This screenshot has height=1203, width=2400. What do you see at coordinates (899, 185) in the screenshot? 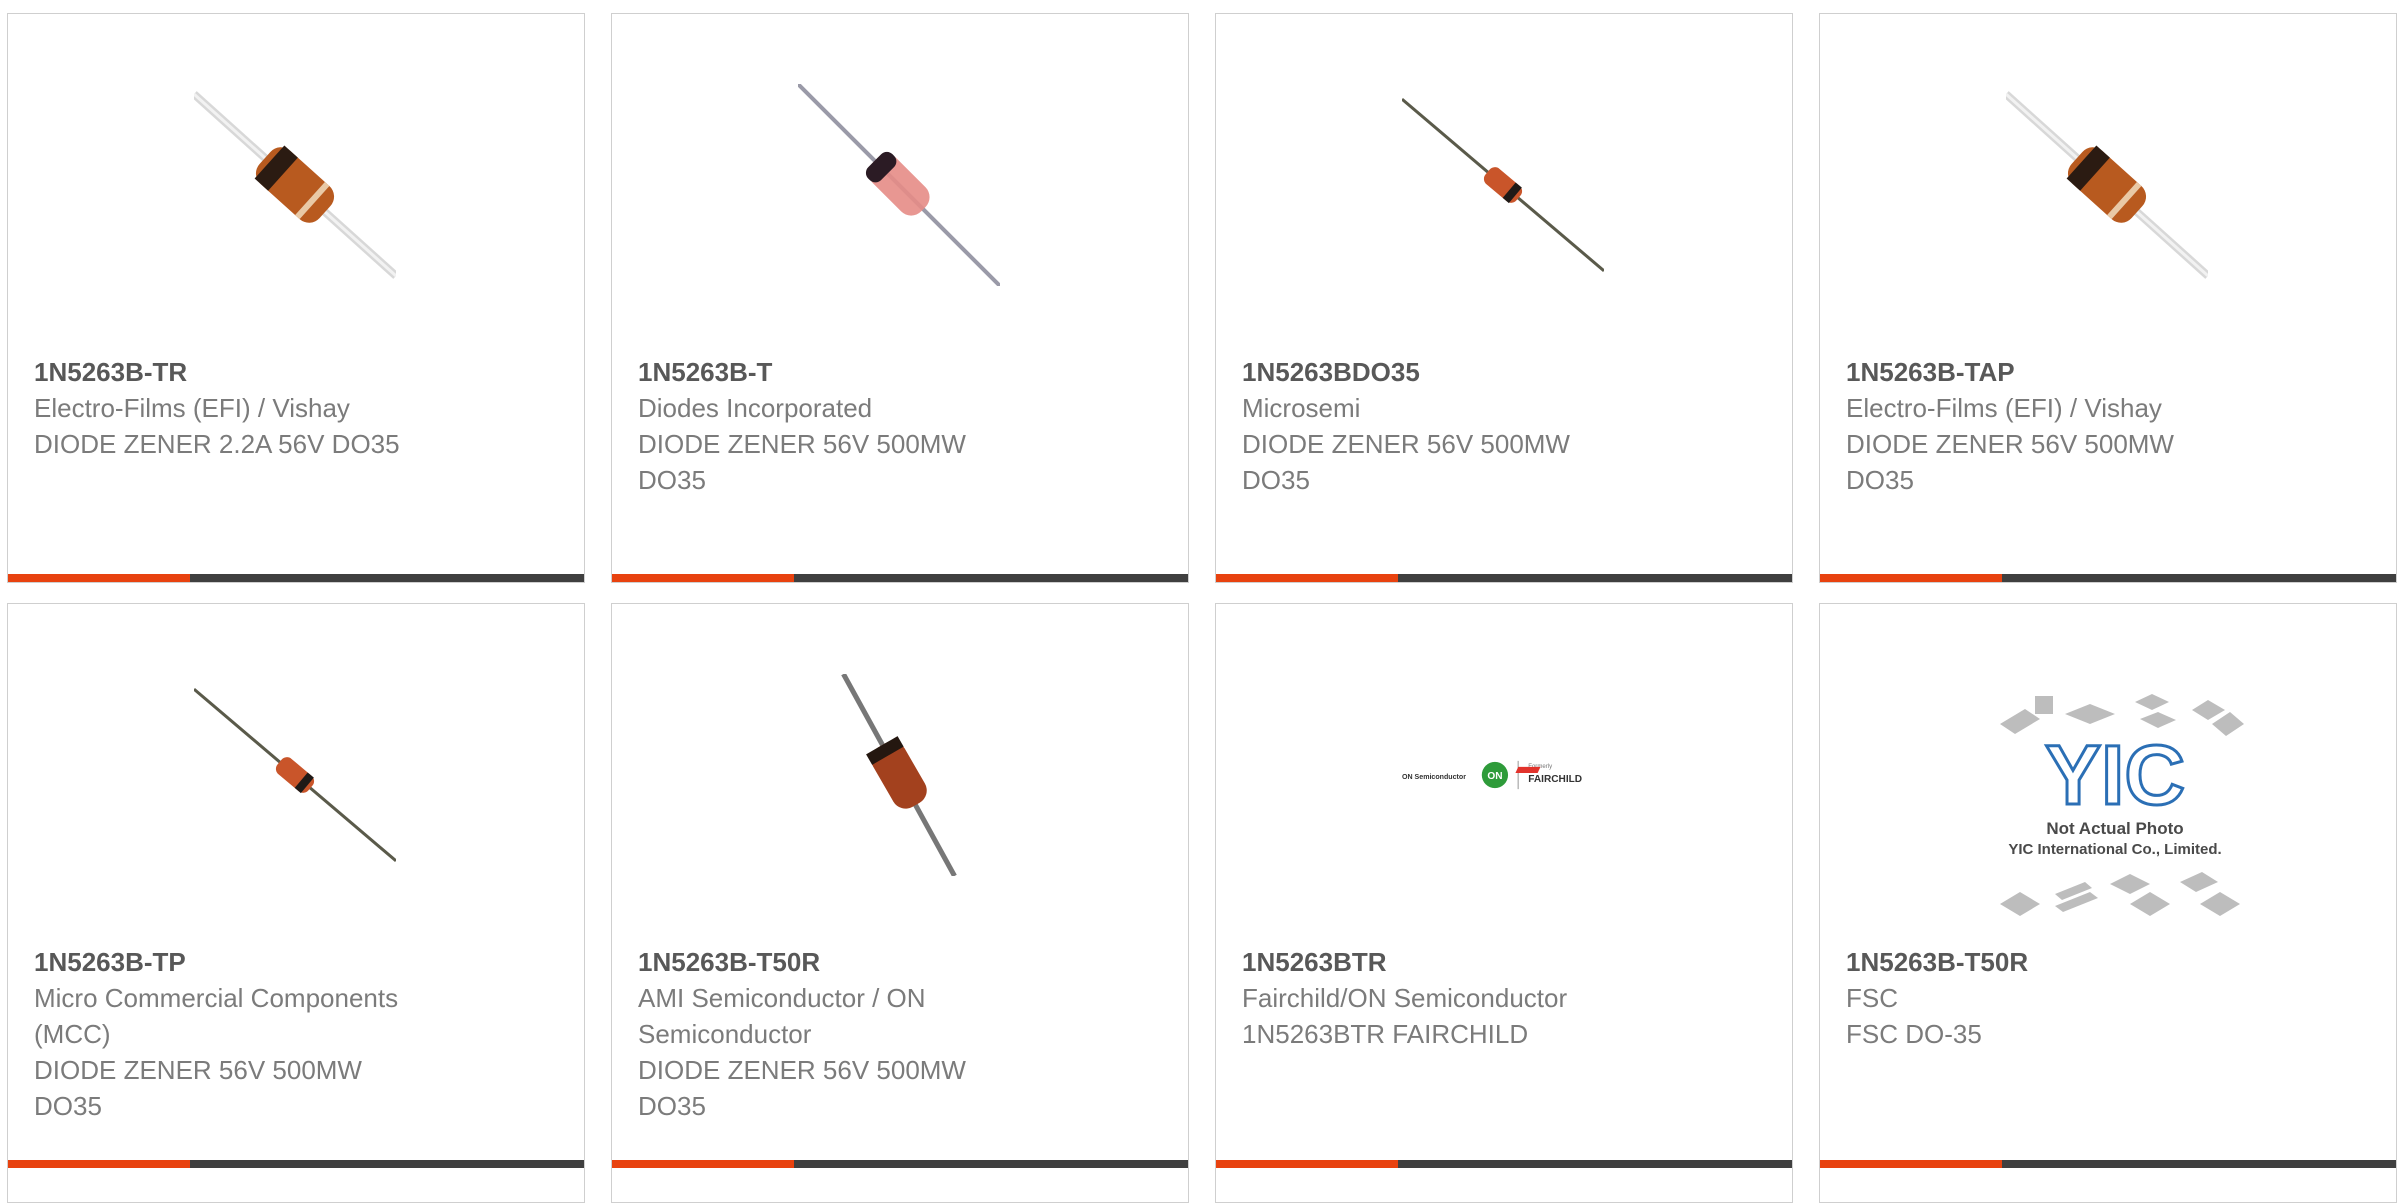
I see `pink-glass-diode-icon` at bounding box center [899, 185].